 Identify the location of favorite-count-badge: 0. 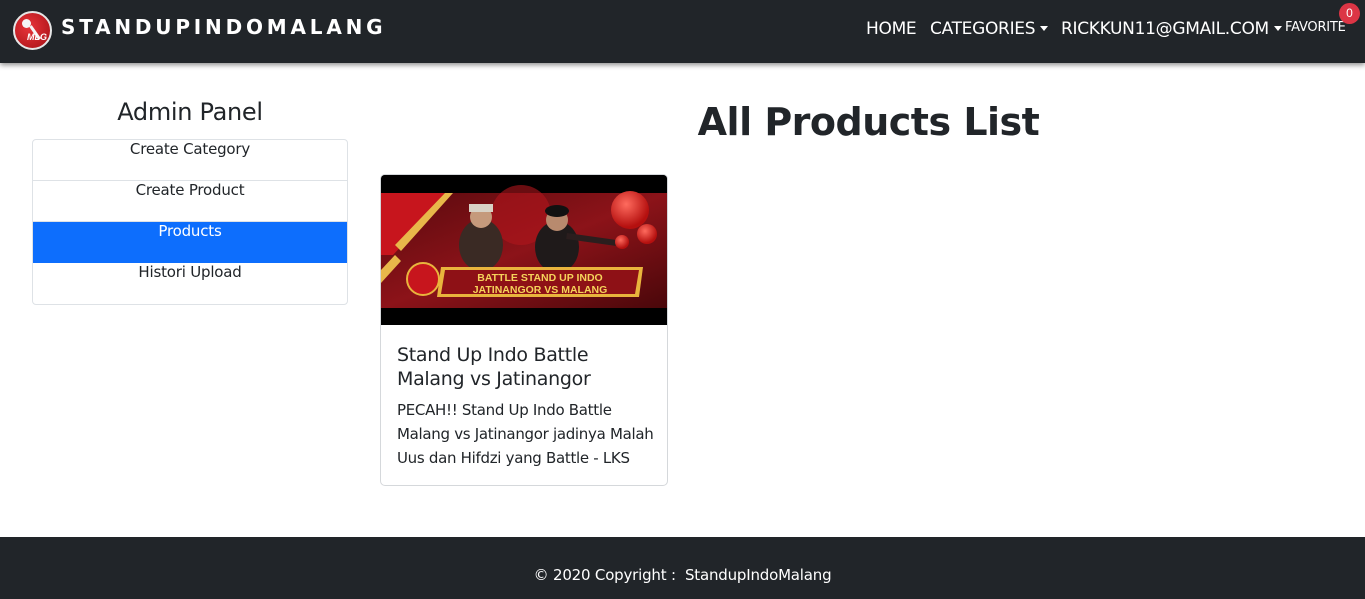
(1349, 13).